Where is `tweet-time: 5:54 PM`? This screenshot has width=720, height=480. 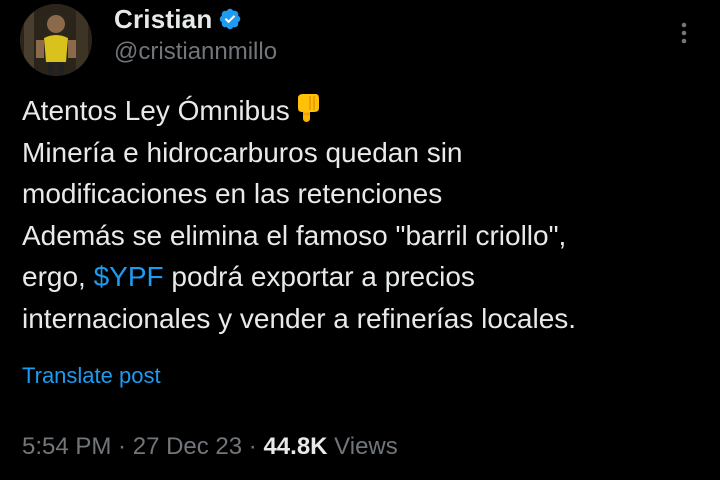 tweet-time: 5:54 PM is located at coordinates (66, 446).